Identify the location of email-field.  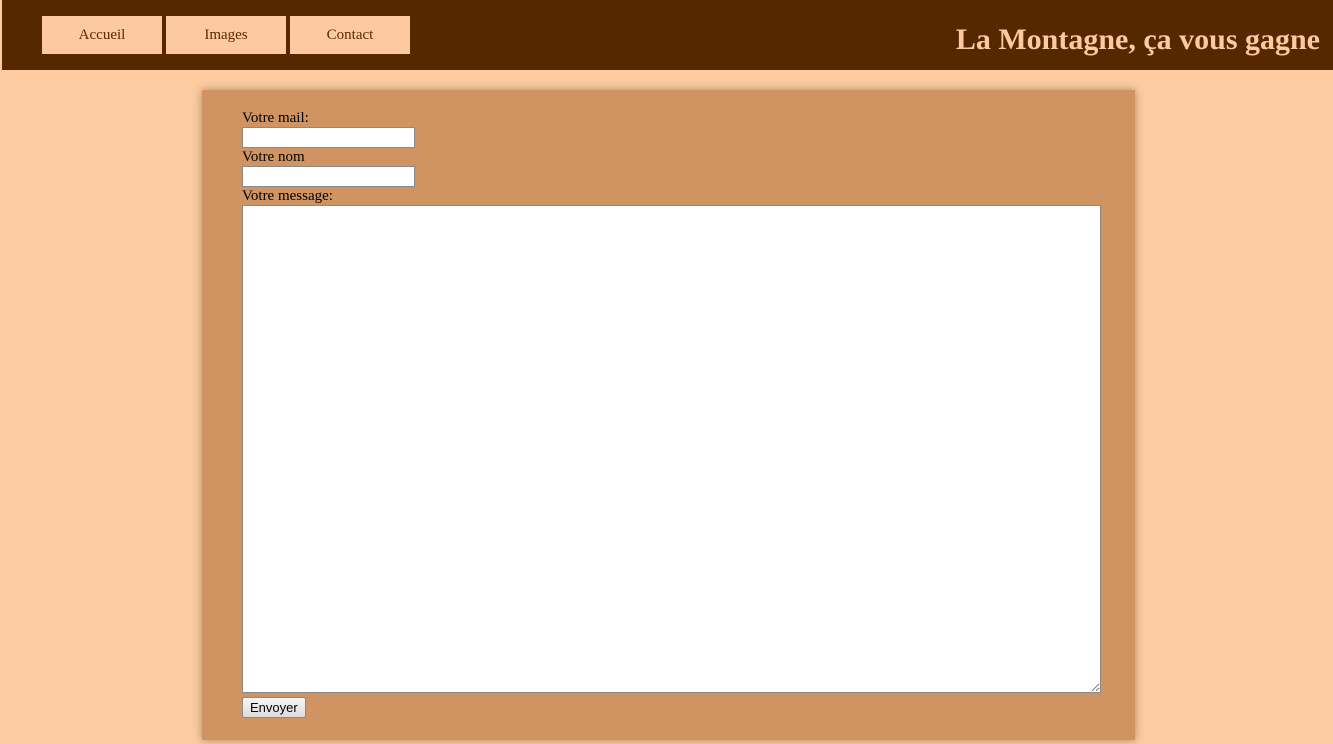
(328, 137).